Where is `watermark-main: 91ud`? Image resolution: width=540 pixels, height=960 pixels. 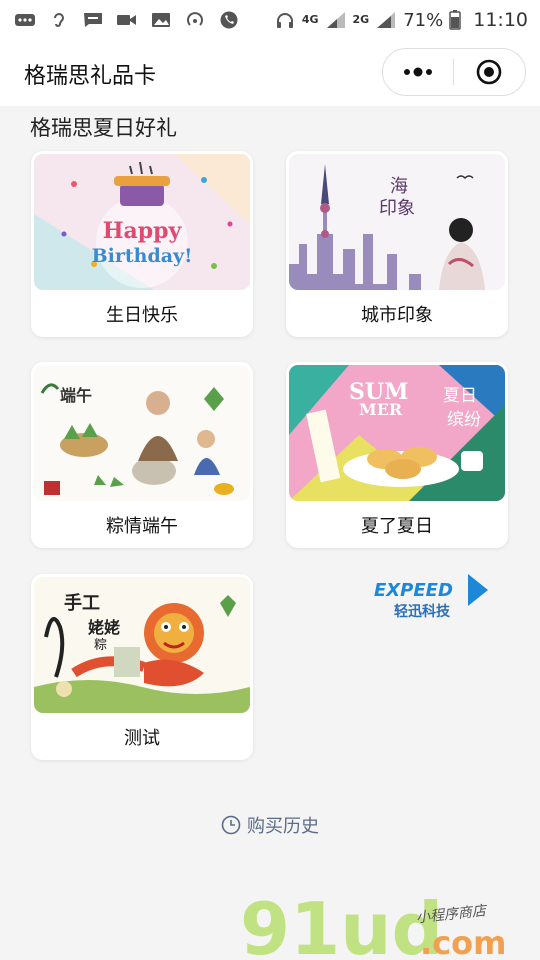
watermark-main: 91ud is located at coordinates (341, 923).